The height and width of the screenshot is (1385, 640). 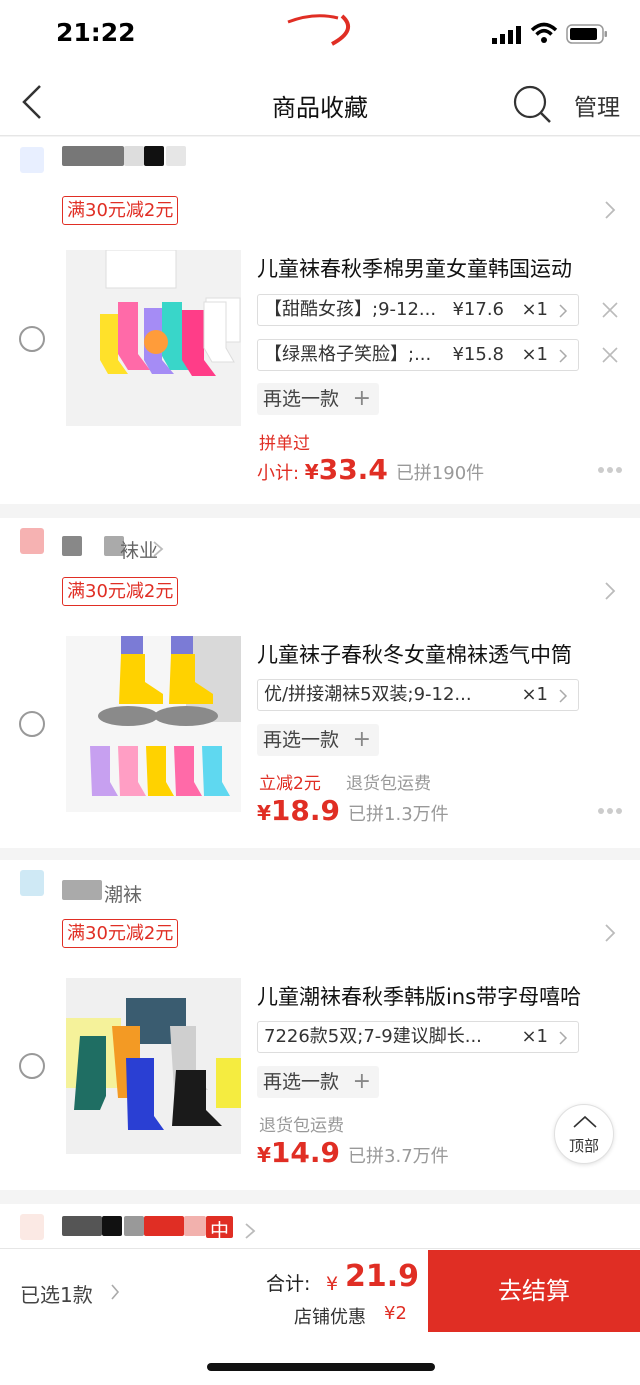 I want to click on checkout-button: 去结算, so click(x=534, y=1291).